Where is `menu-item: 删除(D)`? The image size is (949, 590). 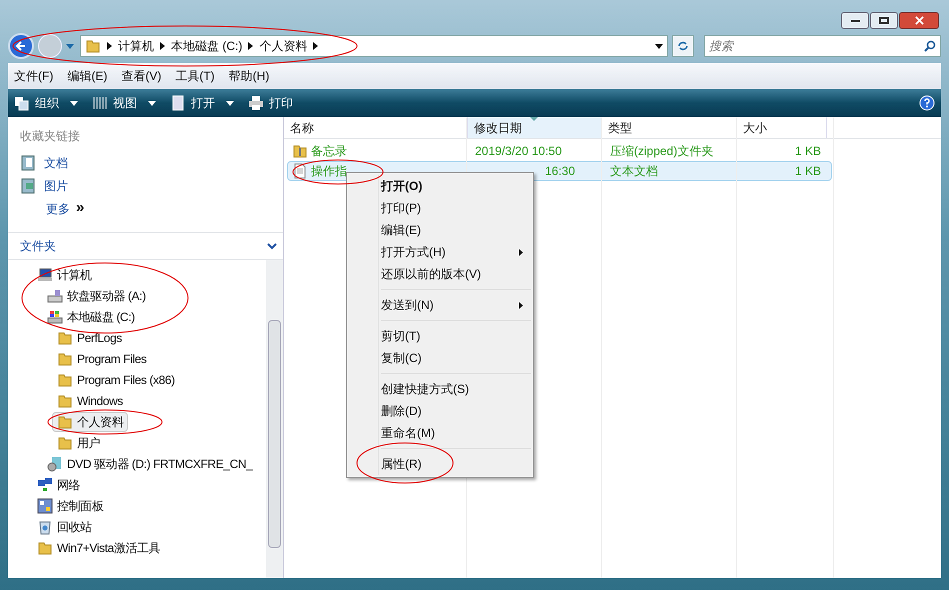
menu-item: 删除(D) is located at coordinates (456, 411).